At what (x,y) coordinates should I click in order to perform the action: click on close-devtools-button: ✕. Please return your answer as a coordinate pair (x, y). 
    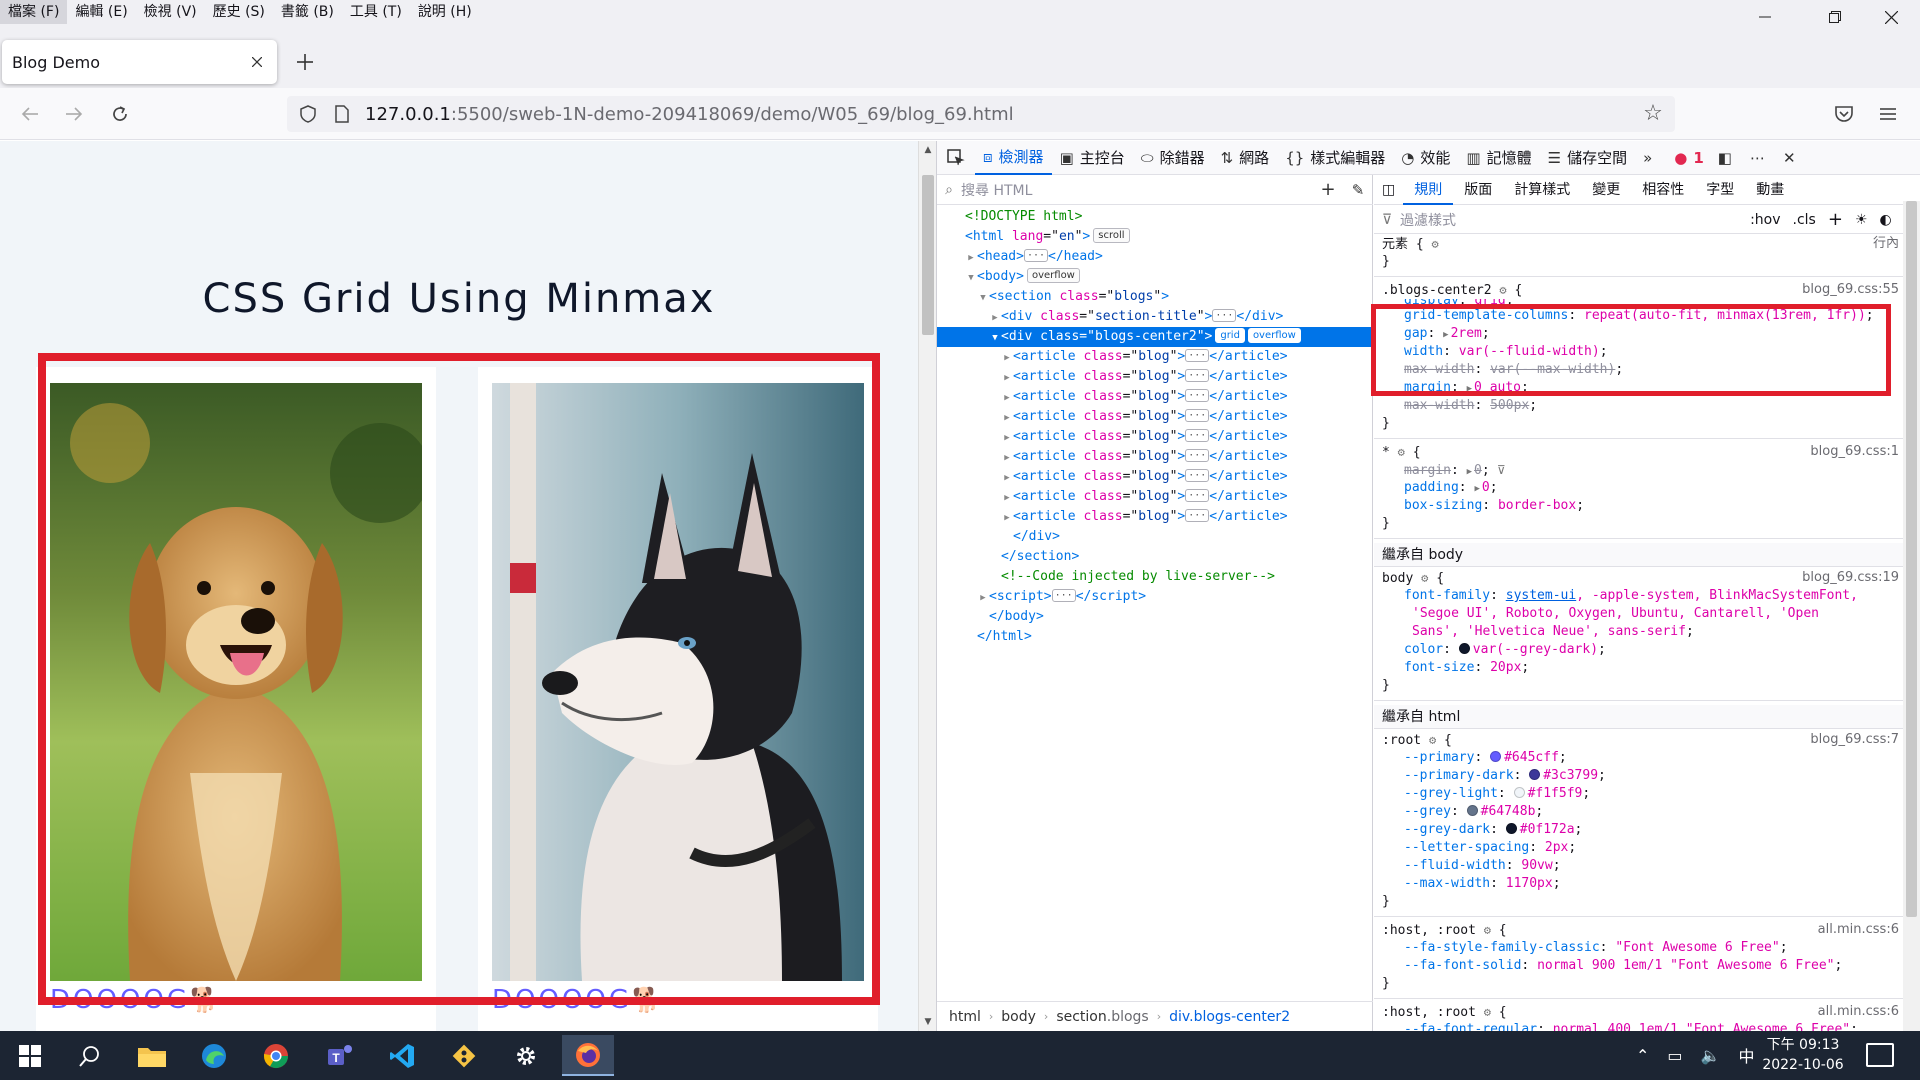
    Looking at the image, I should click on (1792, 158).